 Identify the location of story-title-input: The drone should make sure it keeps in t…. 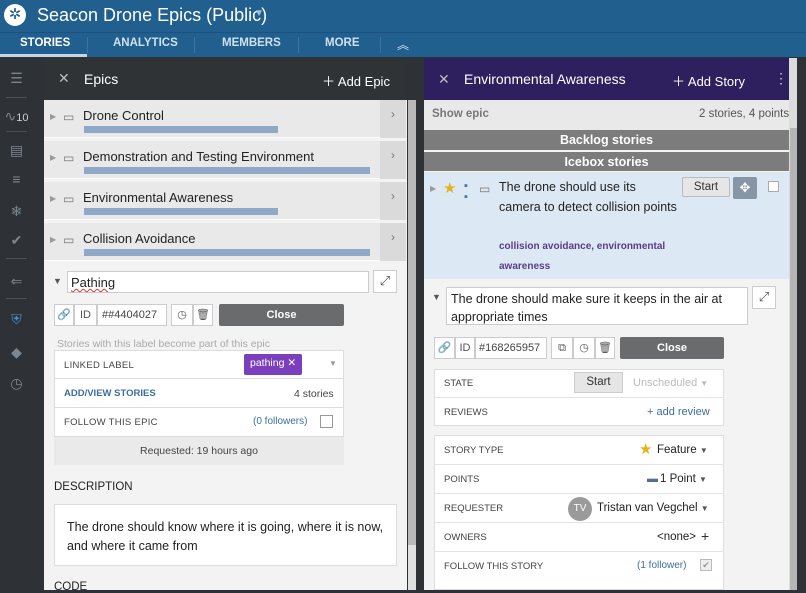
(597, 306).